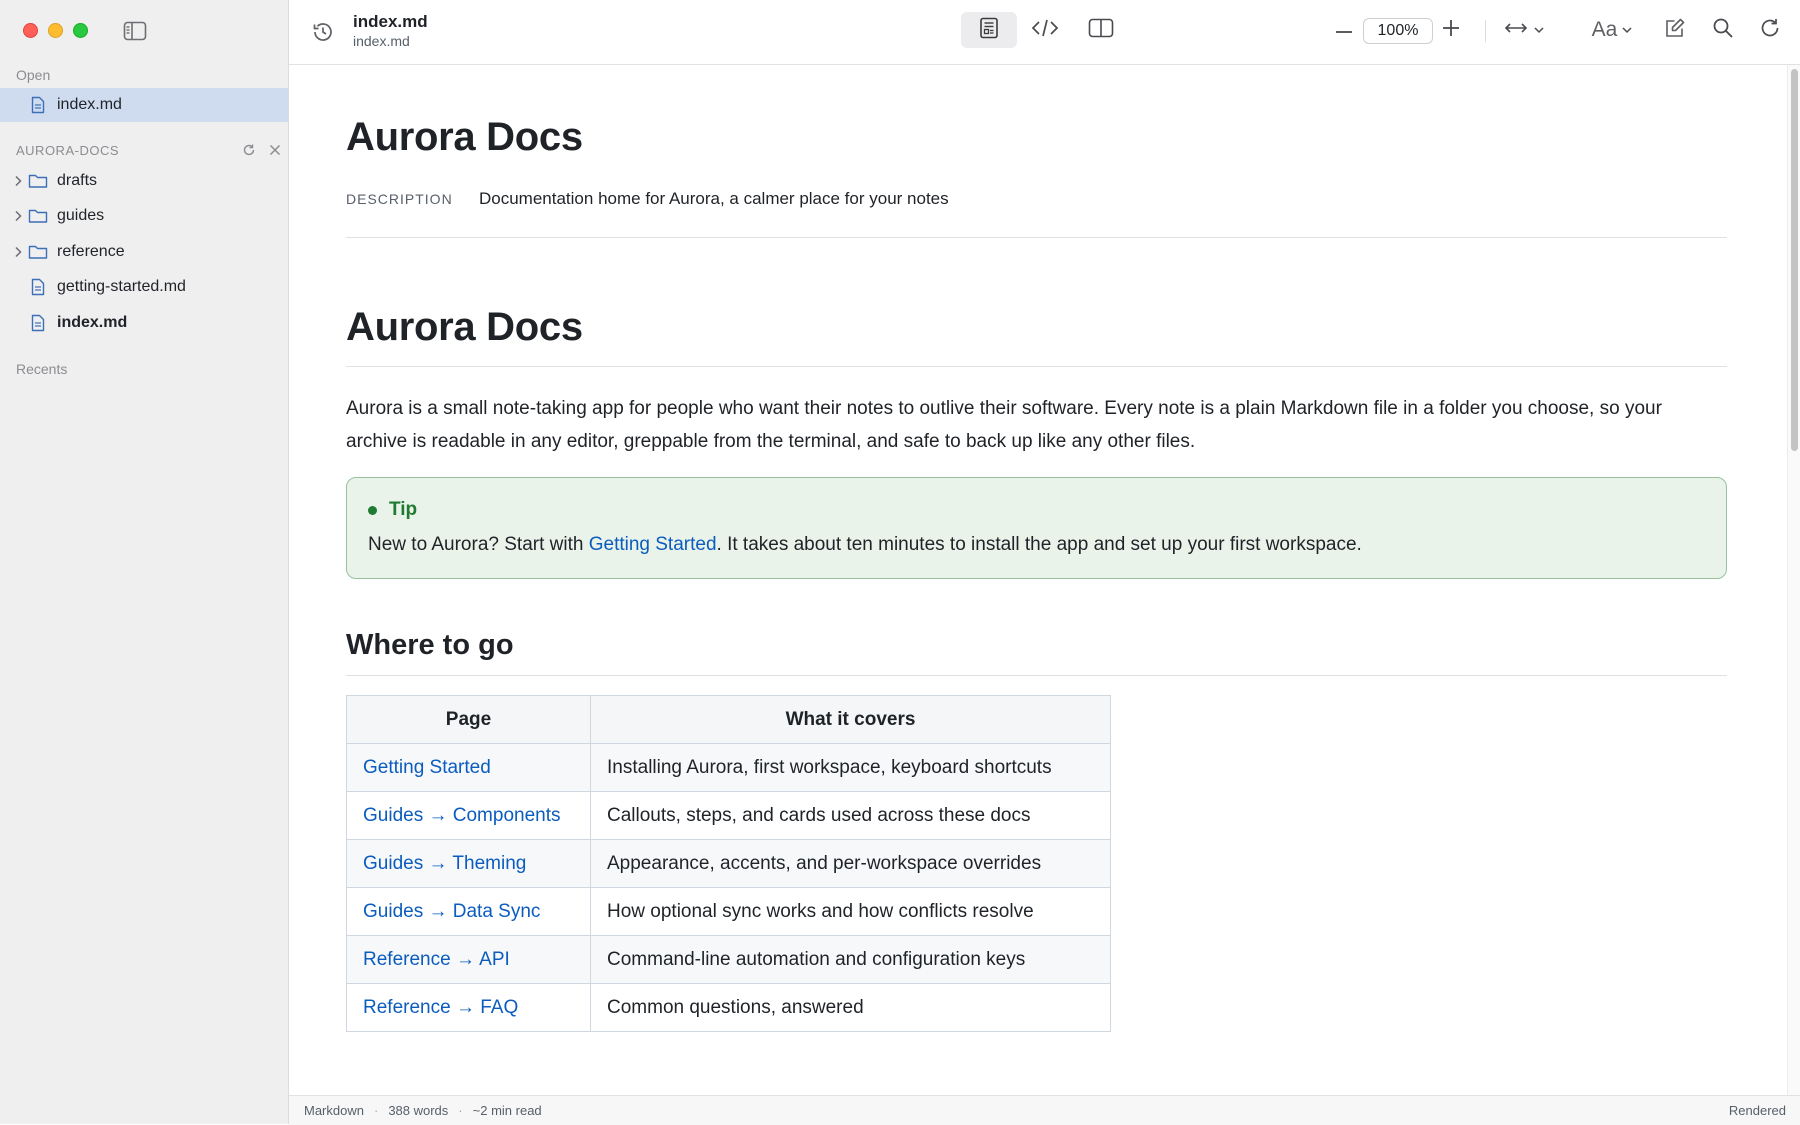  I want to click on search-icon, so click(1723, 30).